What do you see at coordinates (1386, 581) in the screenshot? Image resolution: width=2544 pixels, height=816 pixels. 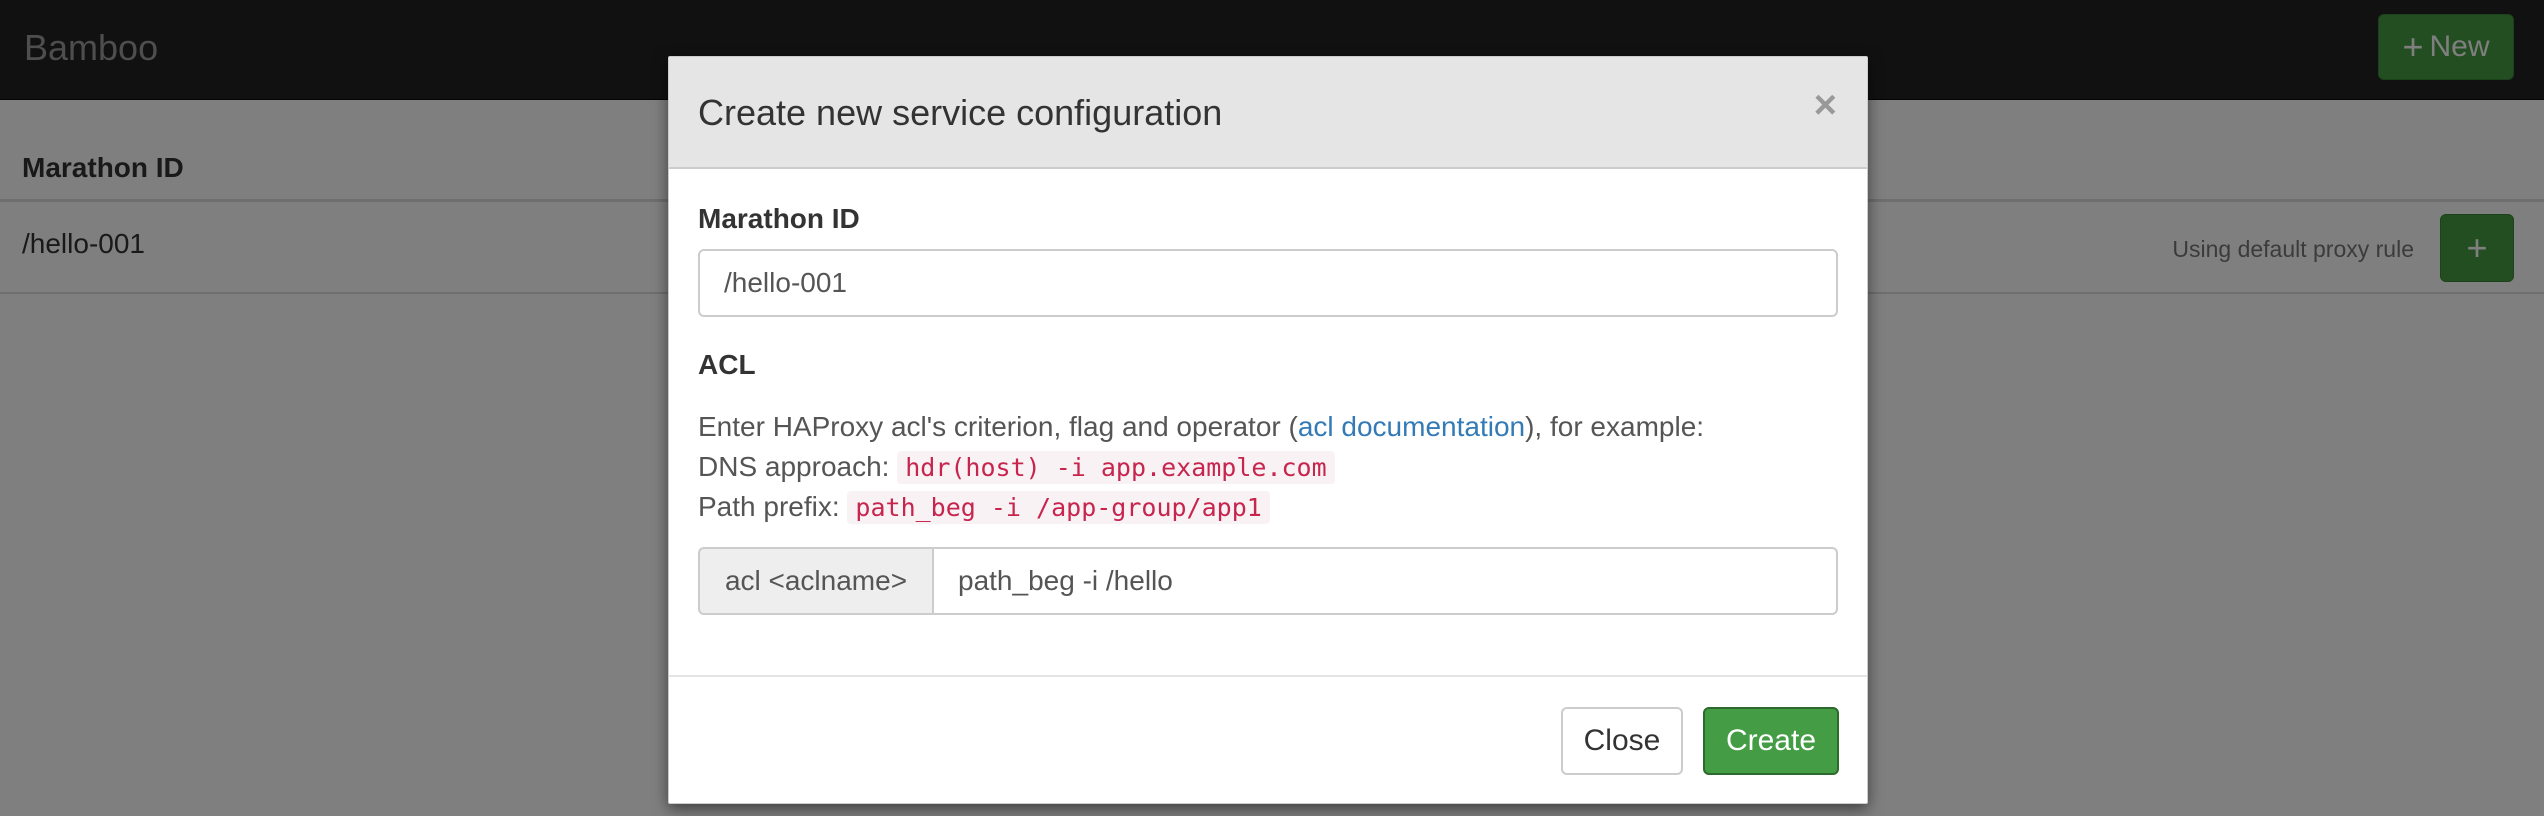 I see `acl-input: path_beg -i /hello` at bounding box center [1386, 581].